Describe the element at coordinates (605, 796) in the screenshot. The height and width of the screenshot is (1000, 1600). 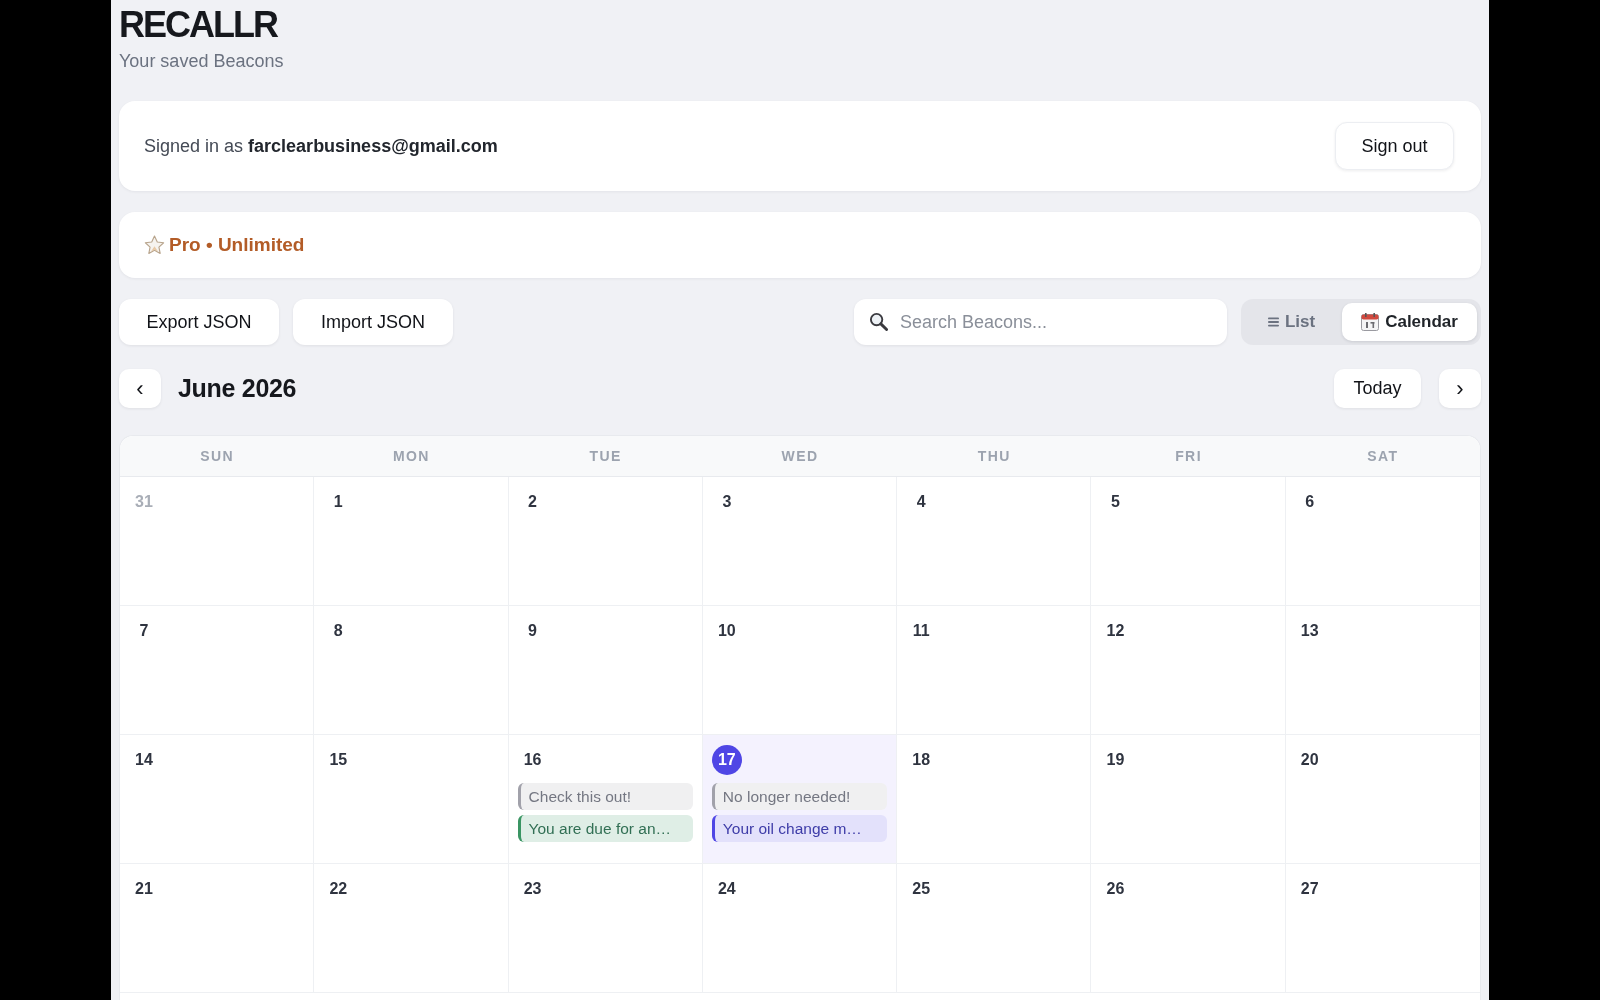
I see `event-chip: Check this out!` at that location.